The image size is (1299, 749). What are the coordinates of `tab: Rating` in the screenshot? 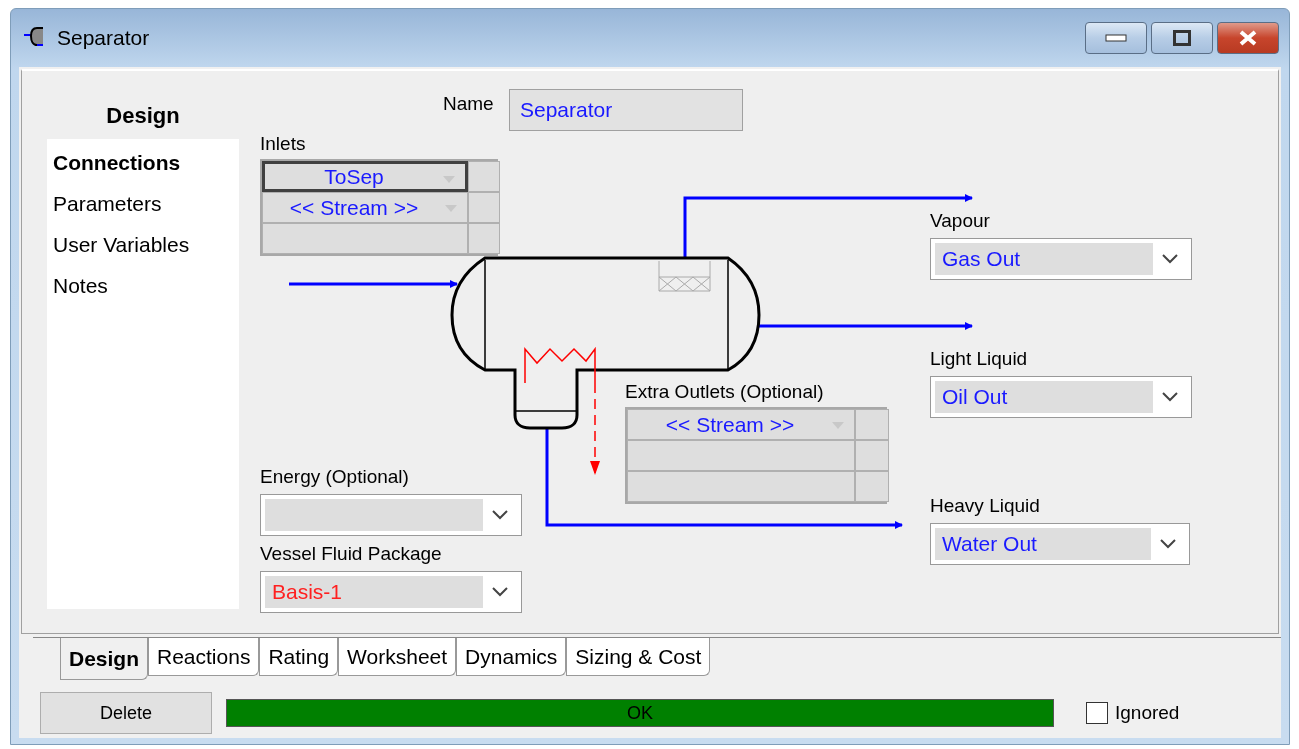 It's located at (299, 657).